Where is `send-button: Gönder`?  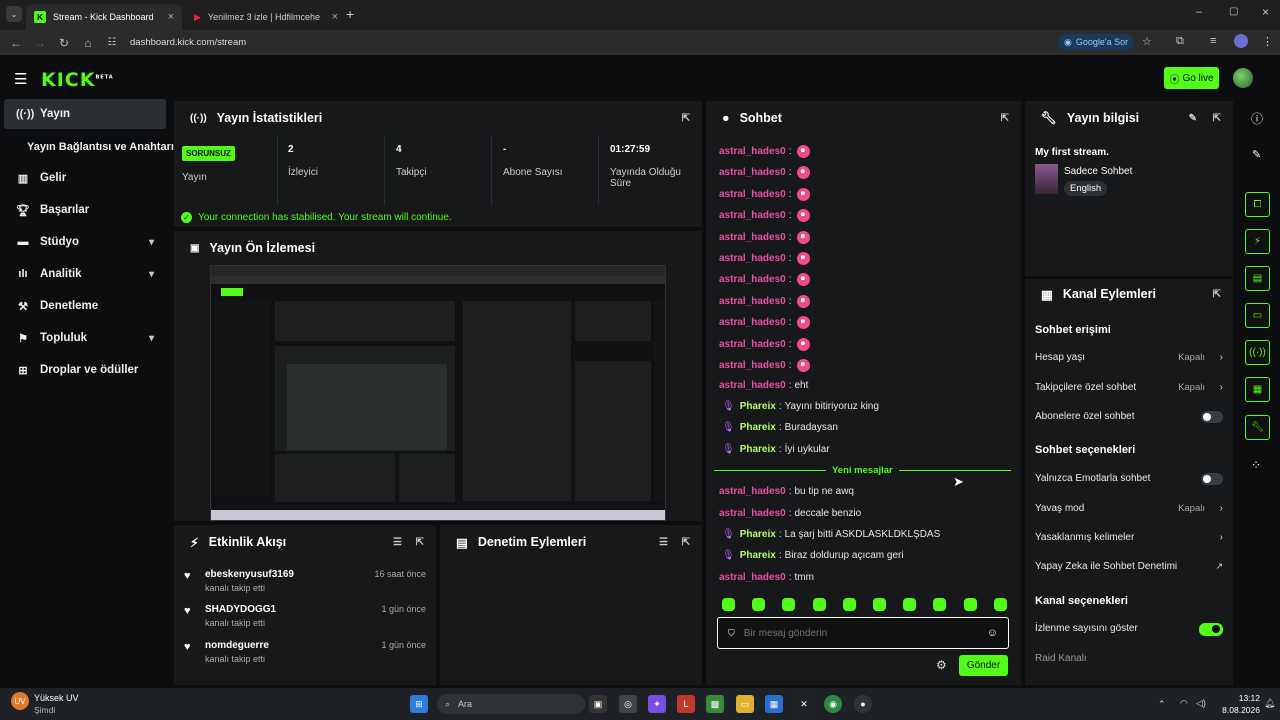 send-button: Gönder is located at coordinates (983, 665).